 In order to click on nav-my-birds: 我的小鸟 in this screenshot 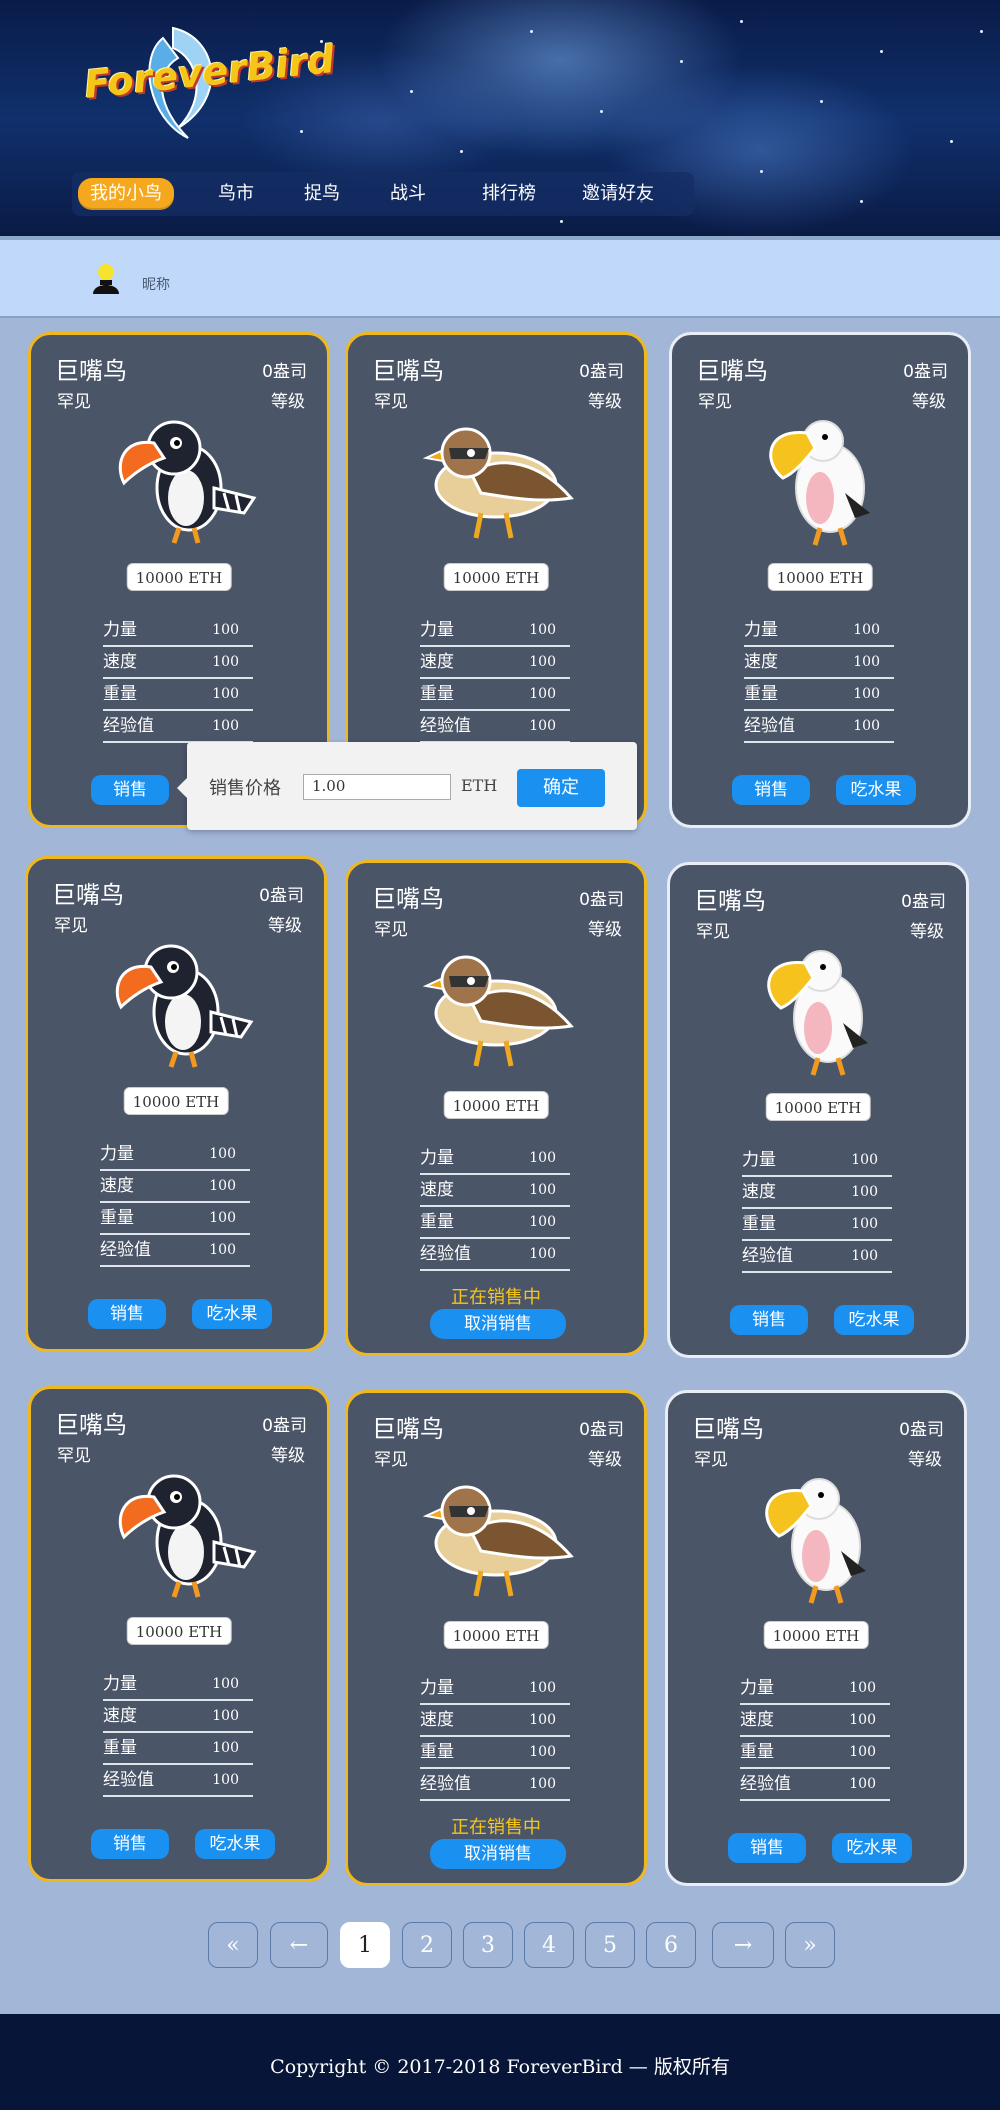, I will do `click(126, 194)`.